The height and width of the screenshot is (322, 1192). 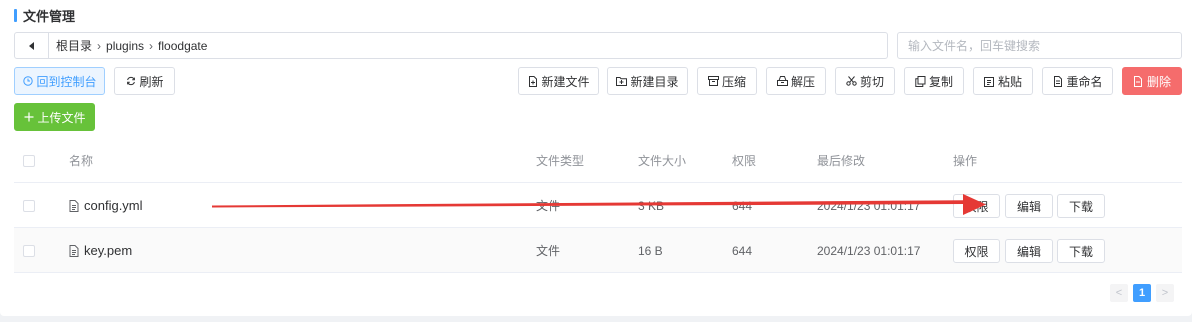 What do you see at coordinates (713, 81) in the screenshot?
I see `archive-icon` at bounding box center [713, 81].